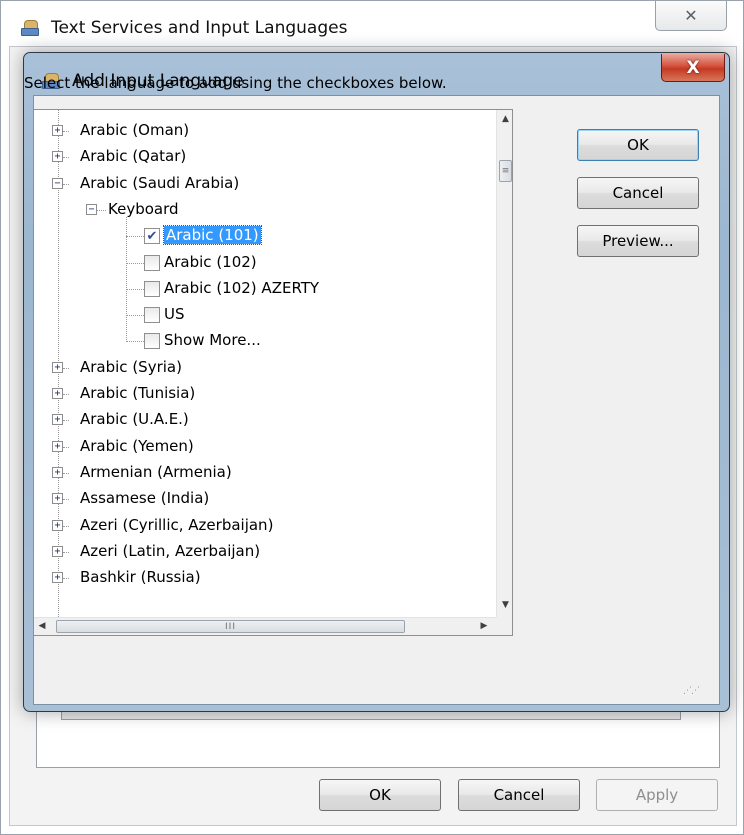 The image size is (744, 835). I want to click on tree-item-label: Arabic (101), so click(212, 235).